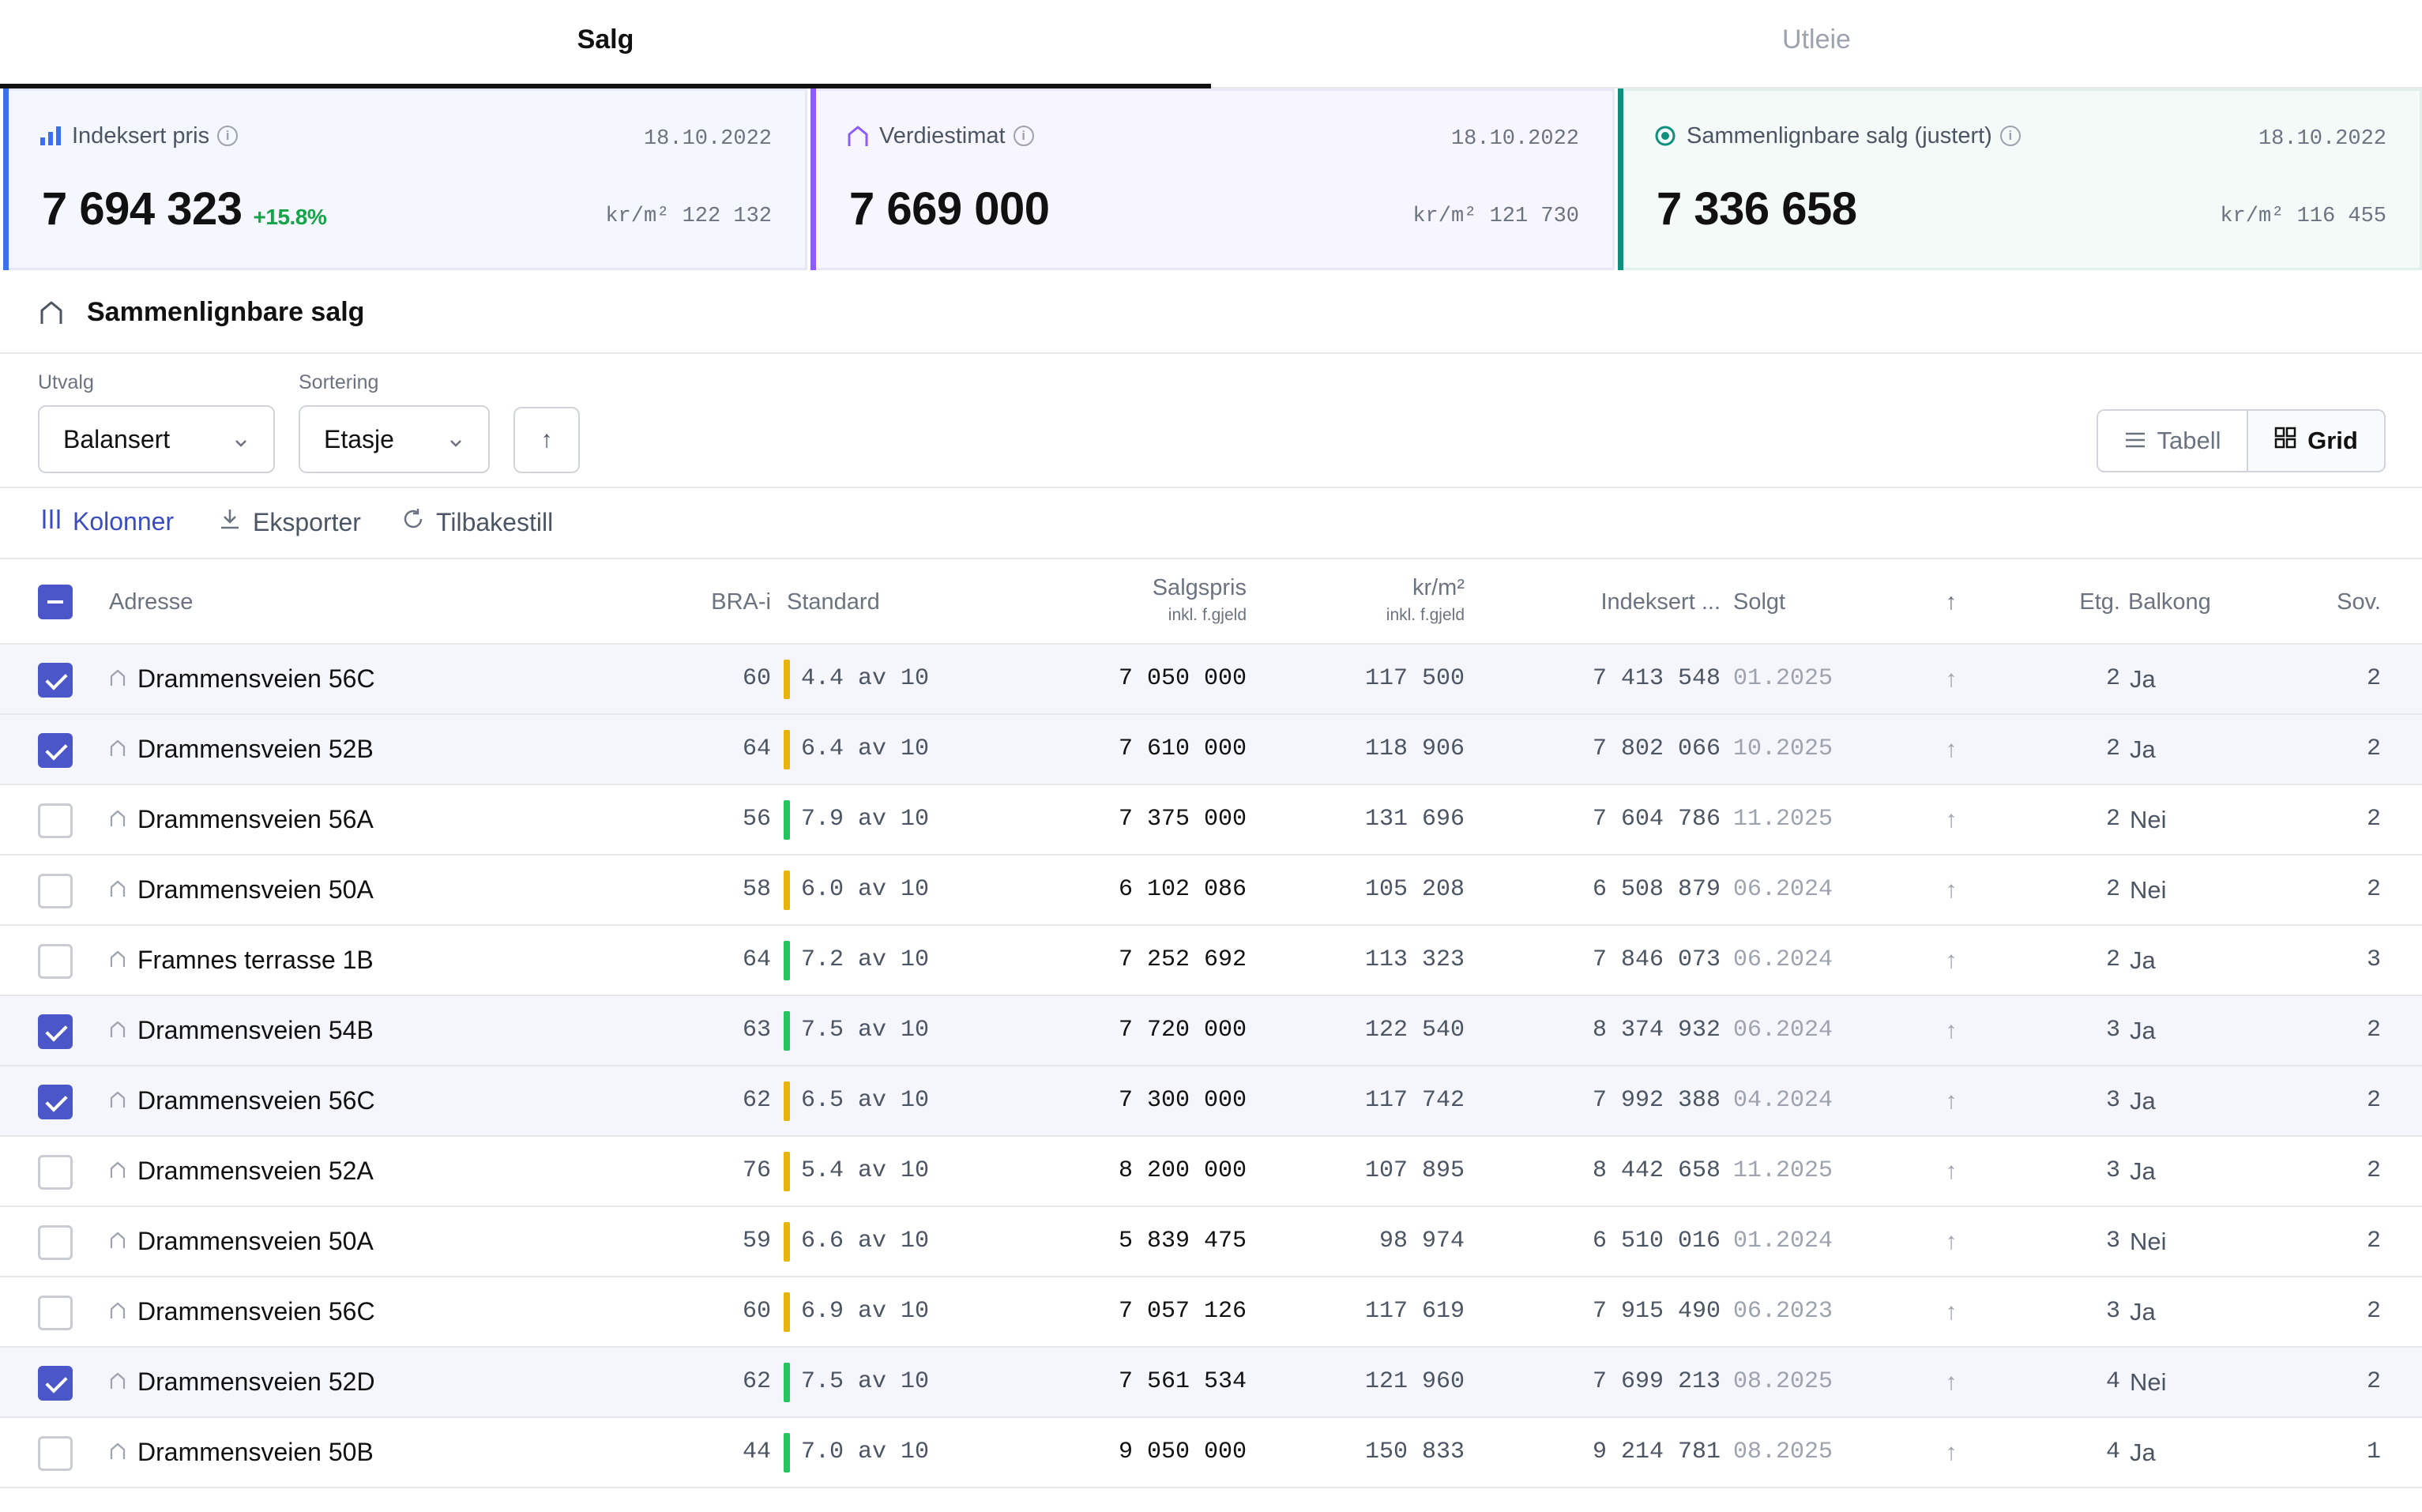 Image resolution: width=2422 pixels, height=1512 pixels. What do you see at coordinates (605, 44) in the screenshot?
I see `tab-salg: Salg` at bounding box center [605, 44].